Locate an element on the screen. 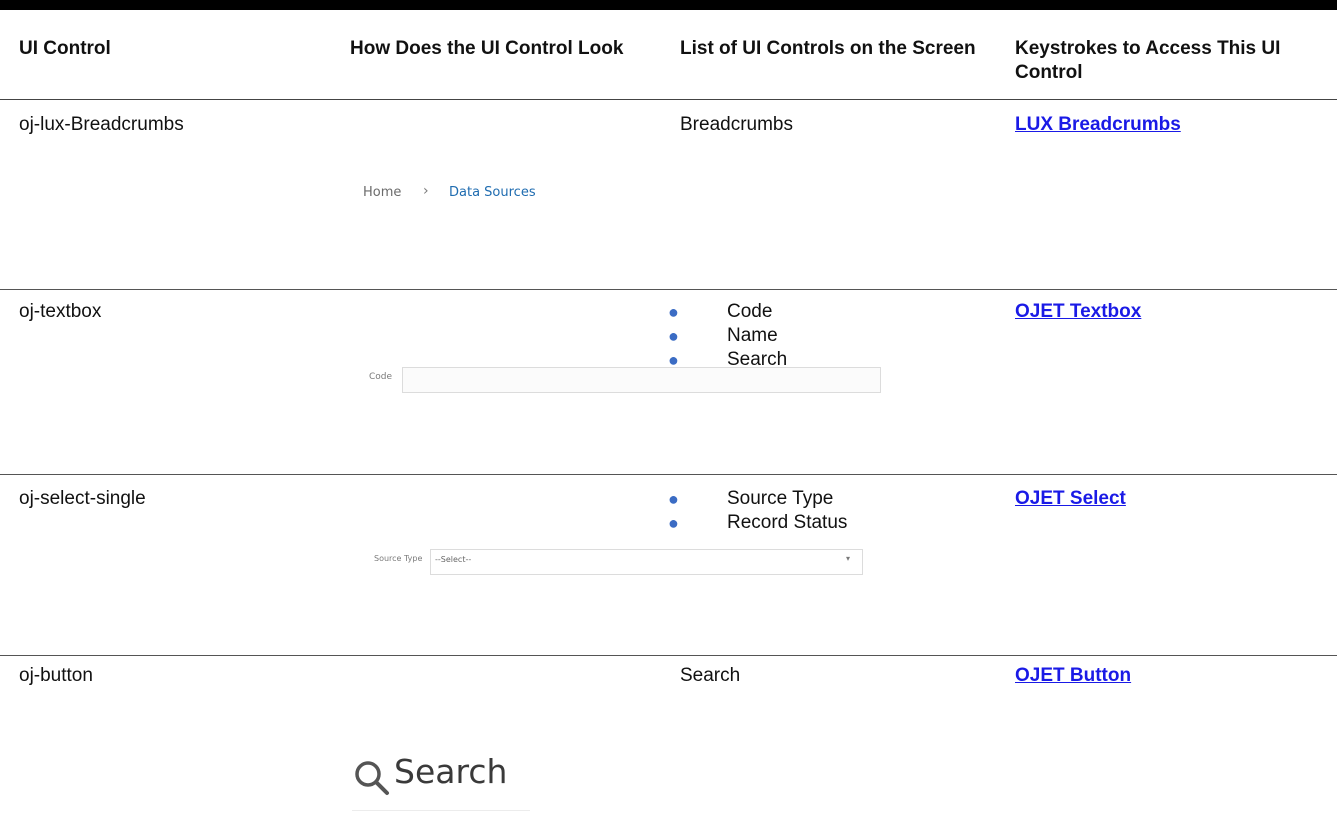  list-item-label: Name is located at coordinates (752, 335).